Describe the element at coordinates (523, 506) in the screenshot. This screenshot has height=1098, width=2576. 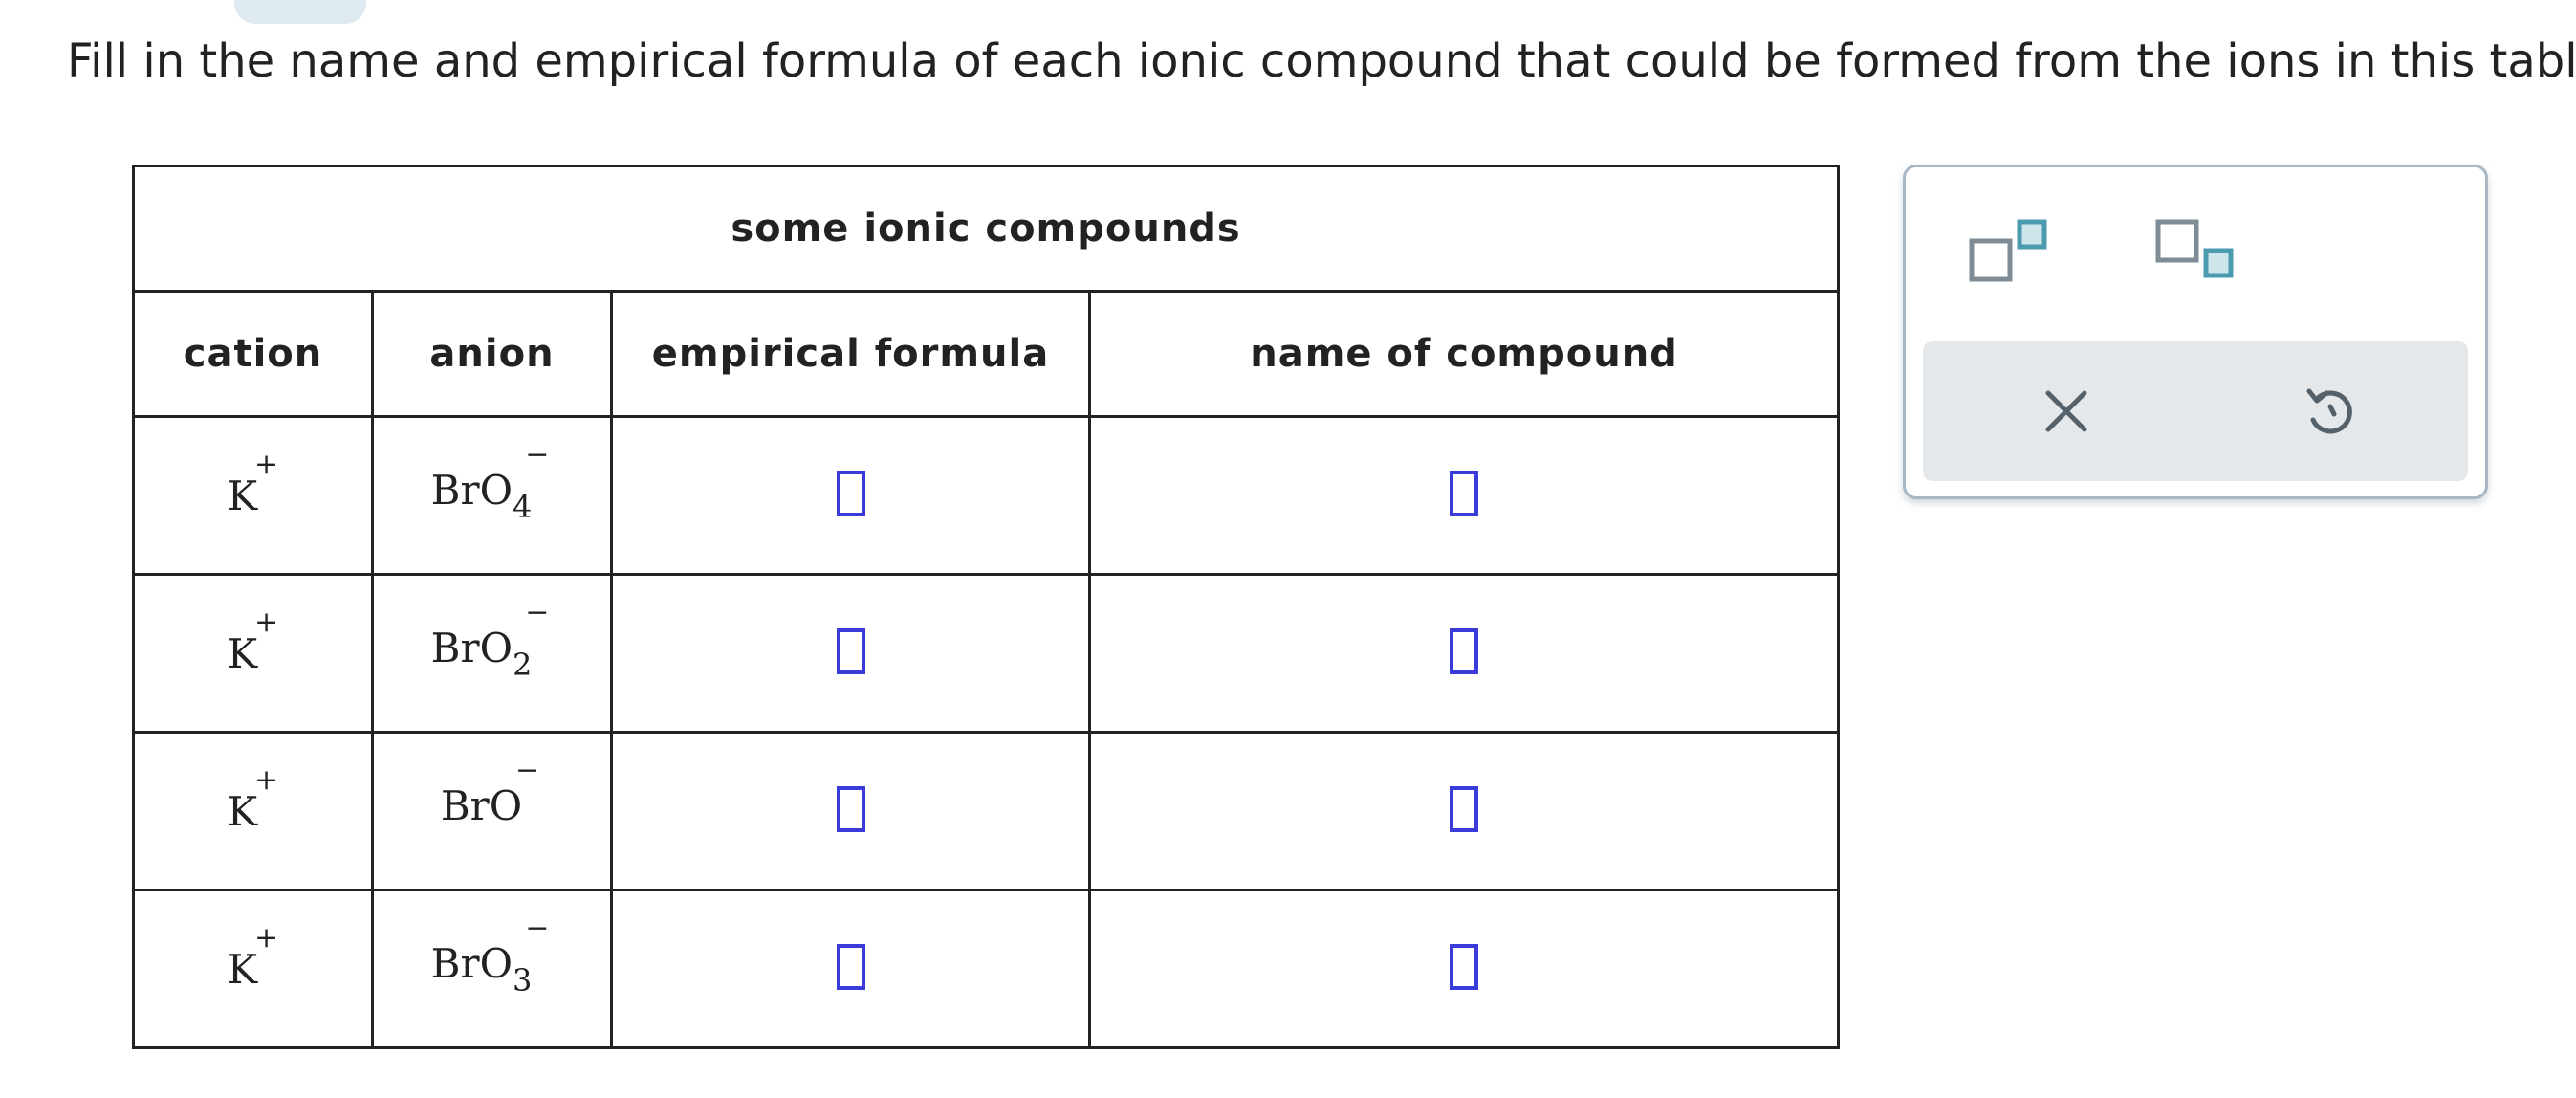
I see `anion-subscript: 4` at that location.